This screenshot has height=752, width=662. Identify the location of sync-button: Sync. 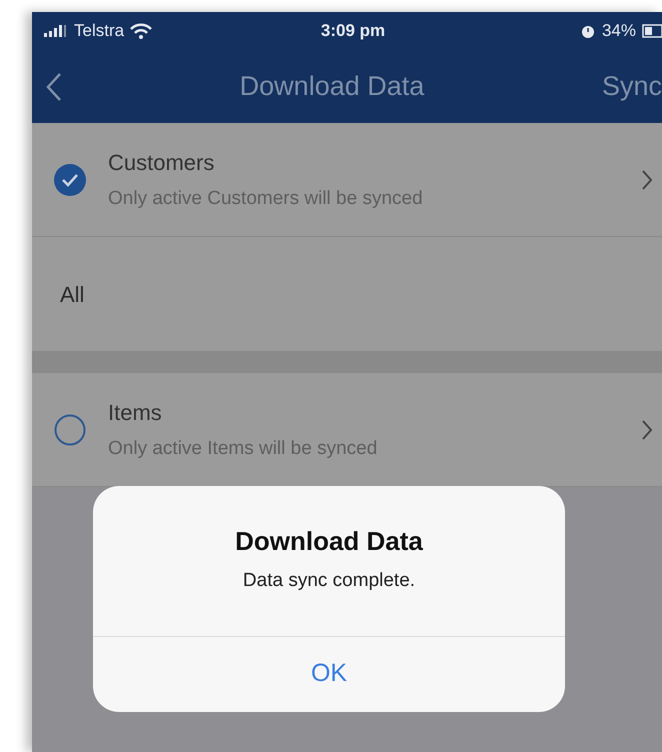
(632, 86).